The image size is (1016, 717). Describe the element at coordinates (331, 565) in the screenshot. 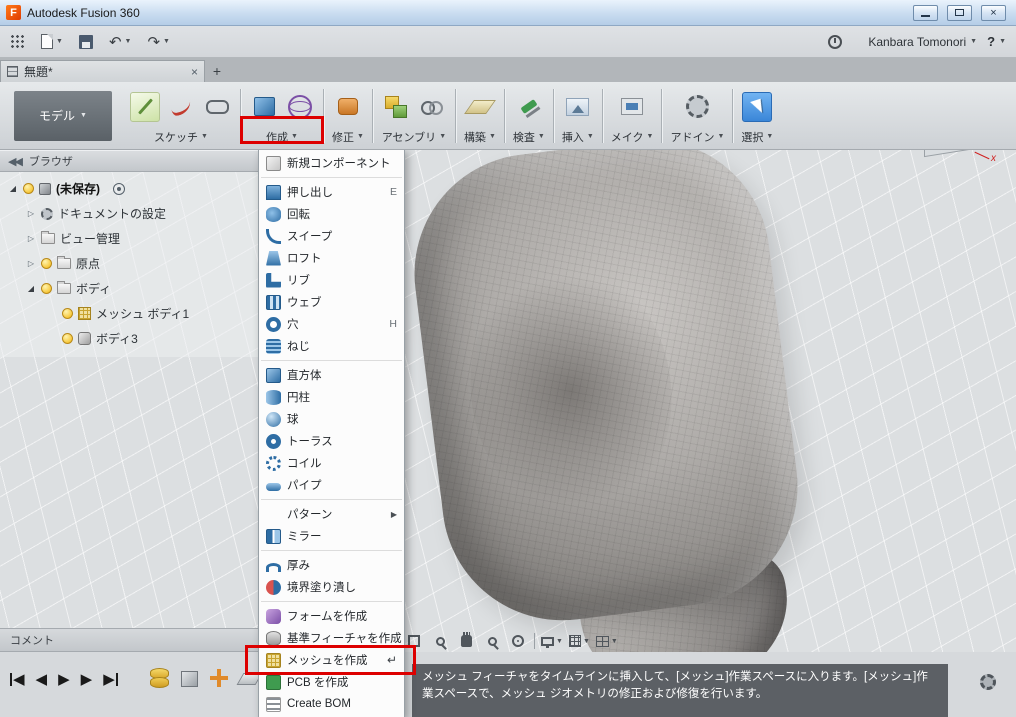

I see `menu-item-thicken: 厚み` at that location.